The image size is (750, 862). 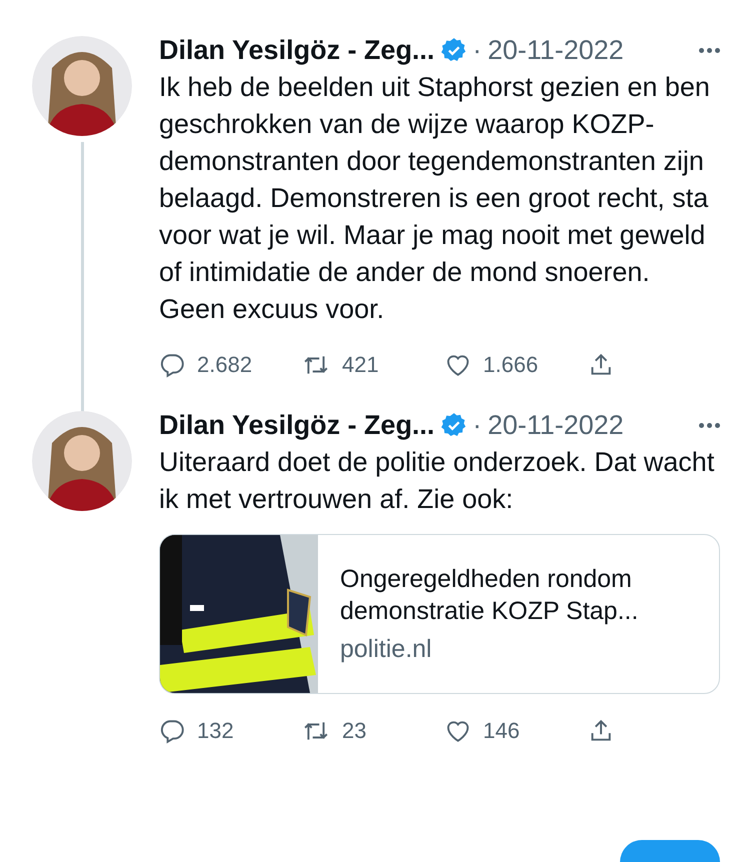 What do you see at coordinates (437, 481) in the screenshot?
I see `tweet-text: Uiteraard doet de politie onderzoek. Dat wacht ik met vertrouwen af. Zie ook:` at bounding box center [437, 481].